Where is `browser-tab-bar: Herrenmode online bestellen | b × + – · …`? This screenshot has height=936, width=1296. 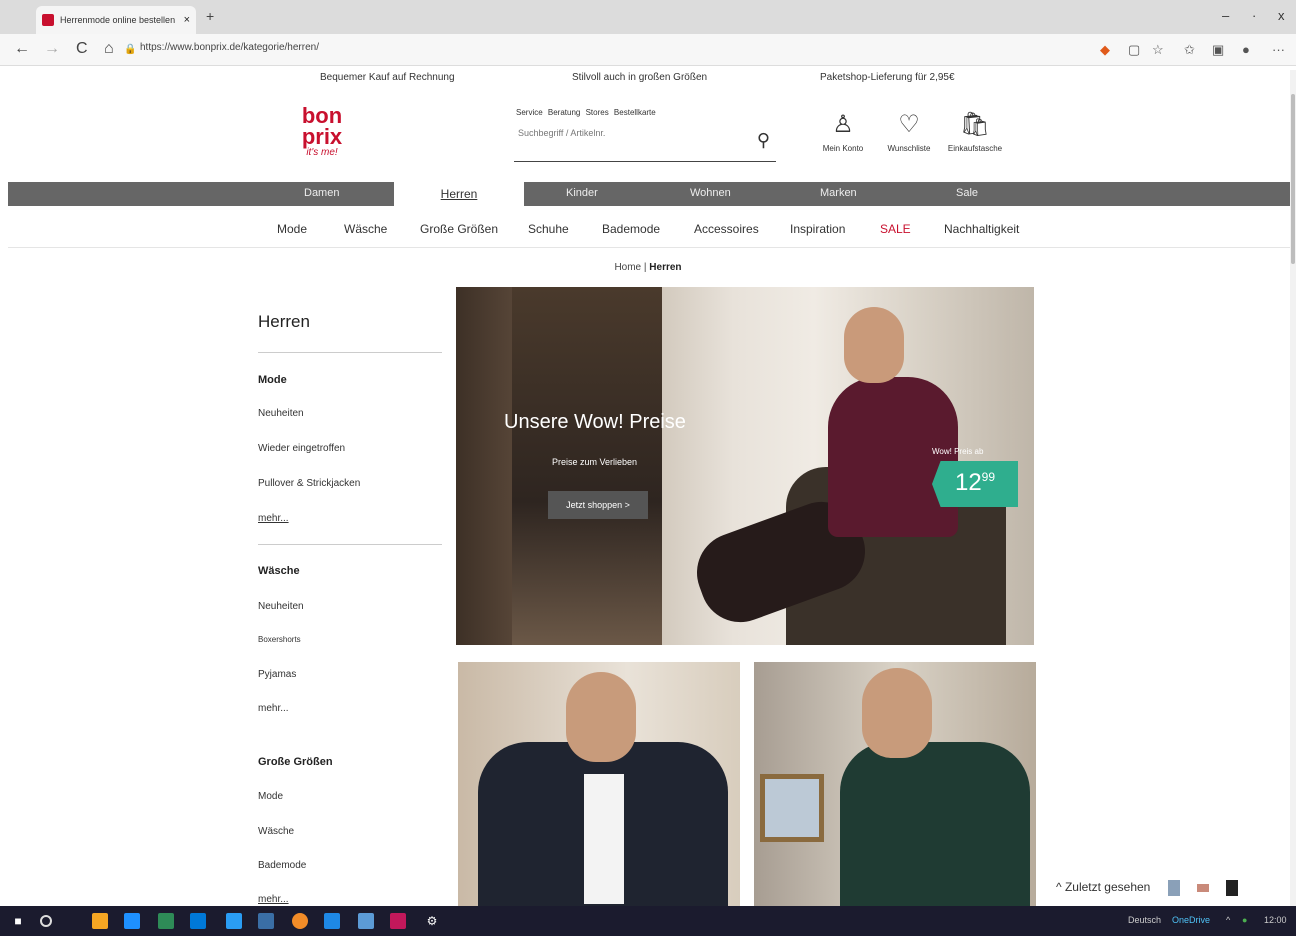
browser-tab-bar: Herrenmode online bestellen | b × + – · … is located at coordinates (648, 17).